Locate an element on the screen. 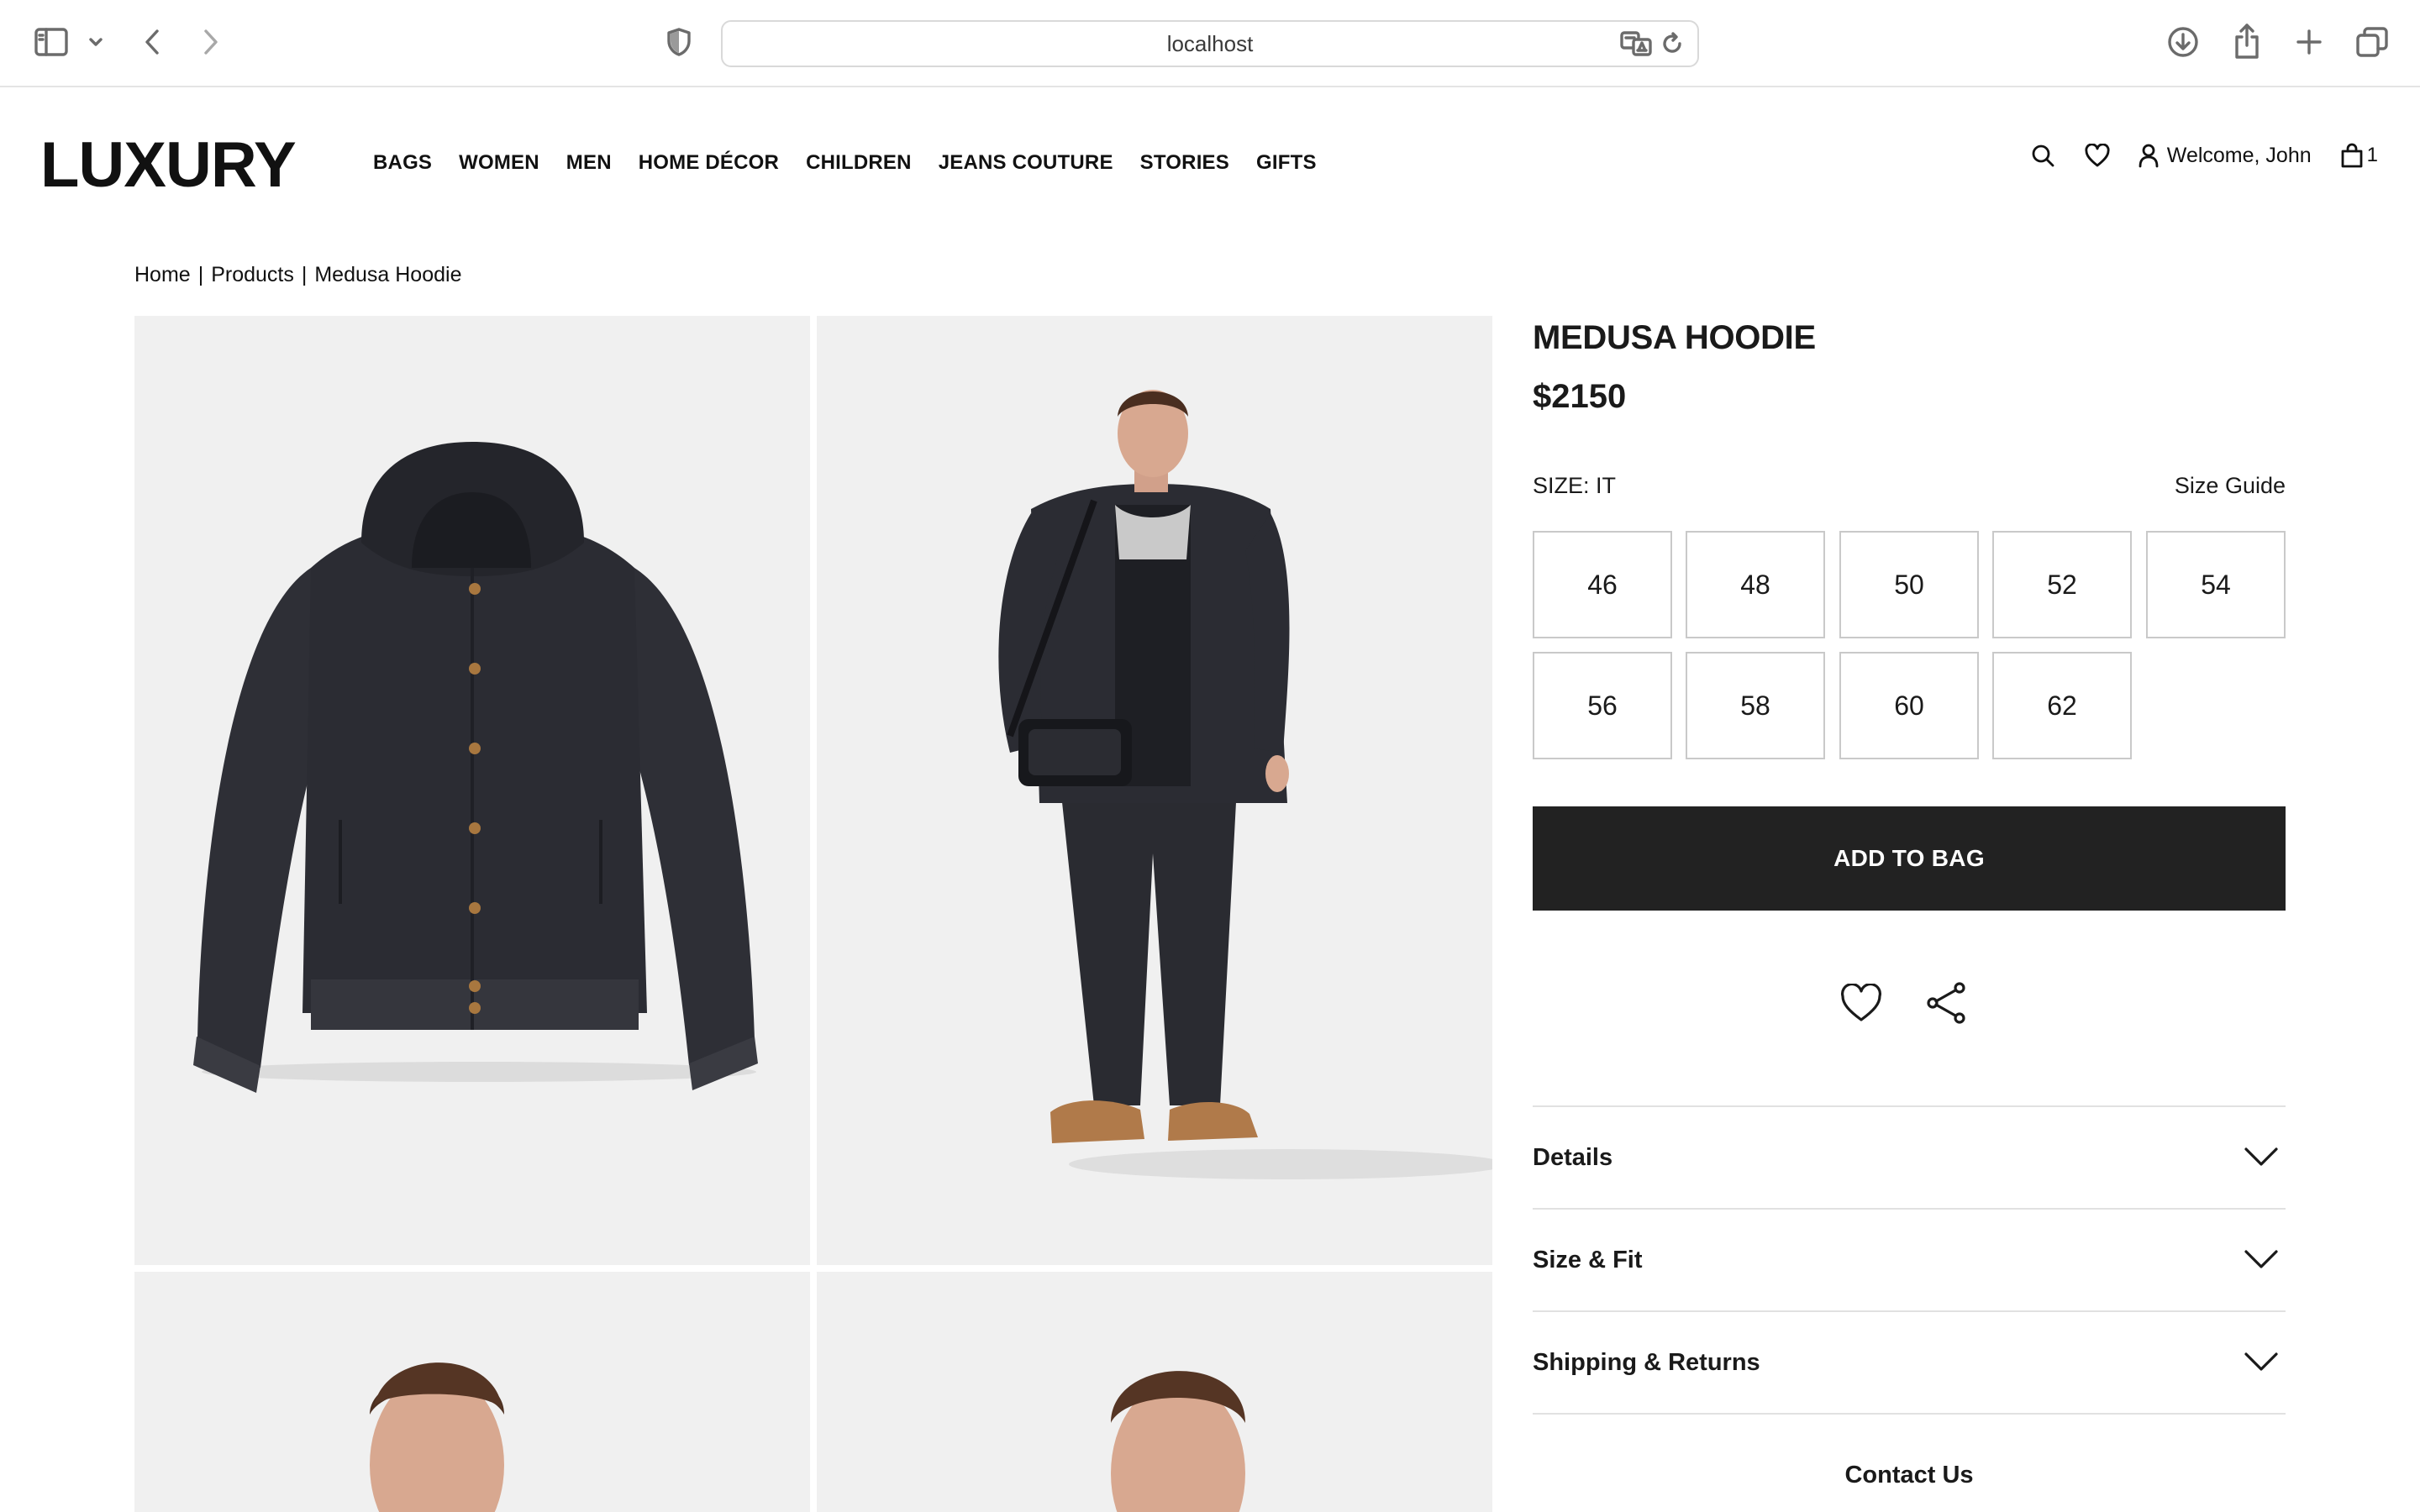 The image size is (2420, 1512). site-logo: LUXURY is located at coordinates (168, 165).